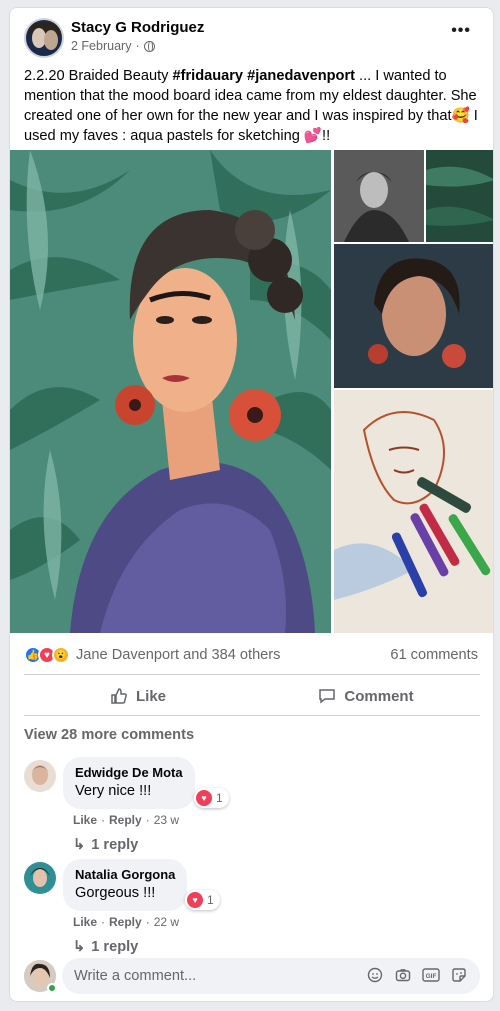 The width and height of the screenshot is (500, 1011). What do you see at coordinates (375, 975) in the screenshot?
I see `emoji-icon` at bounding box center [375, 975].